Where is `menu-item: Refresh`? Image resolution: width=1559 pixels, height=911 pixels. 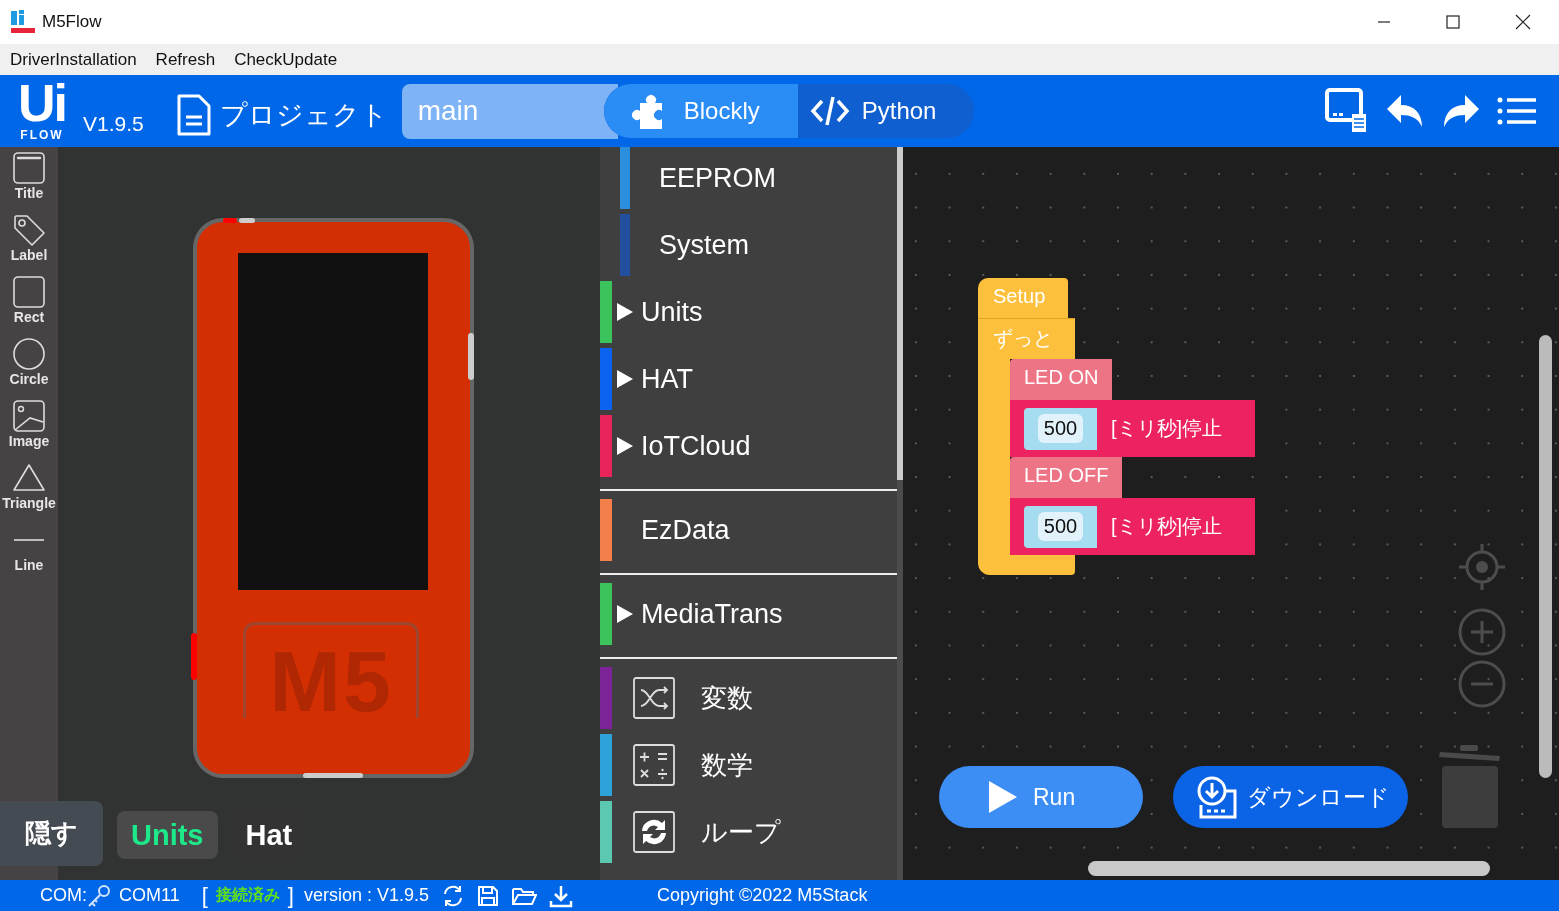
menu-item: Refresh is located at coordinates (185, 60).